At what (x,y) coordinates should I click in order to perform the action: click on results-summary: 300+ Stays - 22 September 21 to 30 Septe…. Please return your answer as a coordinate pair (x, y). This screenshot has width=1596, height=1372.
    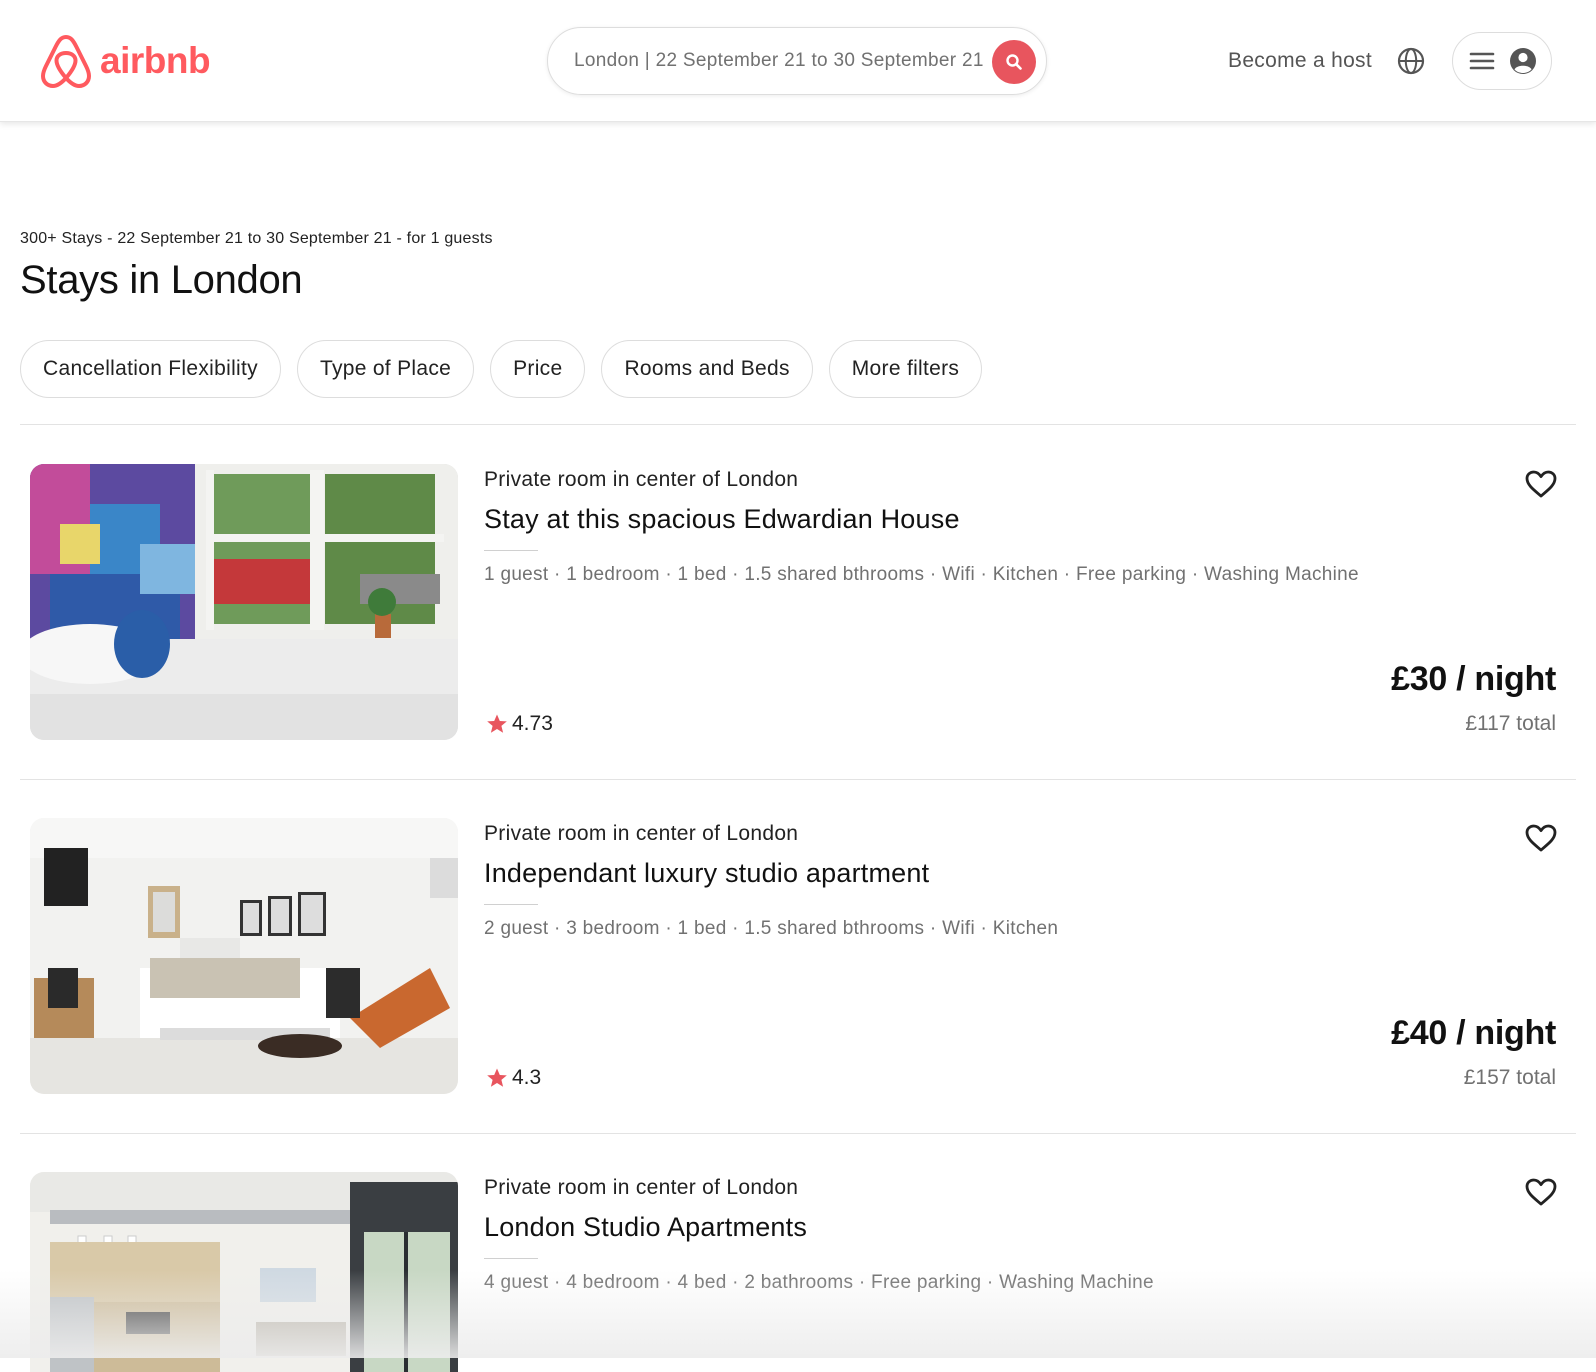
    Looking at the image, I should click on (256, 238).